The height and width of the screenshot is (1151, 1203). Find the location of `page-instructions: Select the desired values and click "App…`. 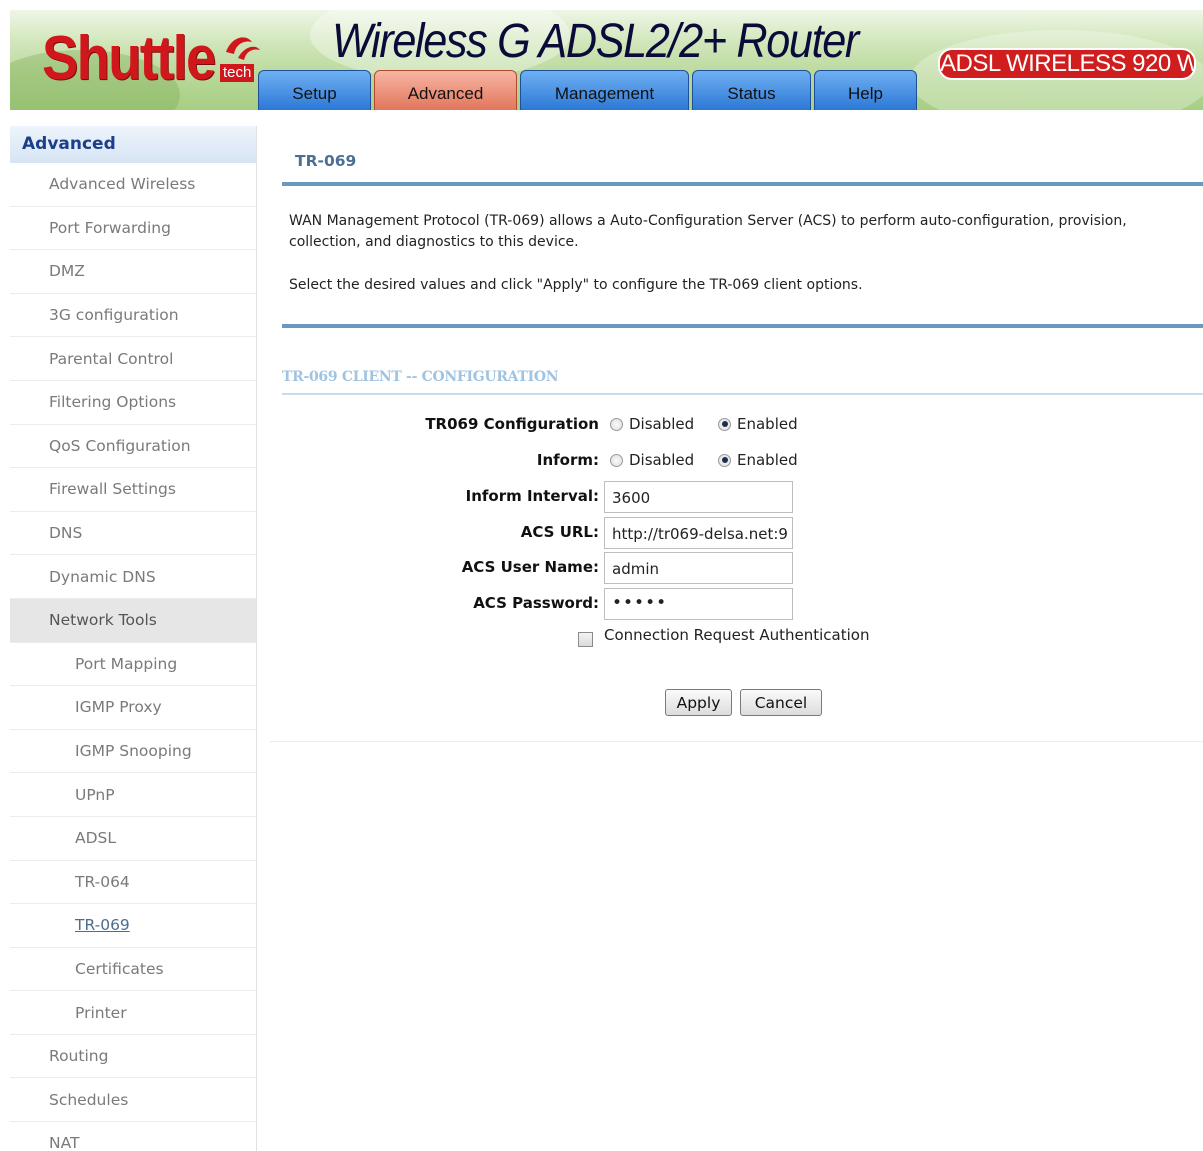

page-instructions: Select the desired values and click "App… is located at coordinates (576, 285).